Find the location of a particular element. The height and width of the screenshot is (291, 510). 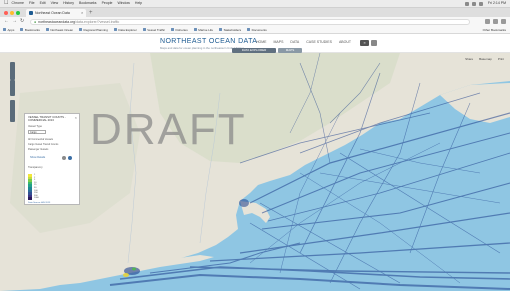

menu-history: History is located at coordinates (68, 3).